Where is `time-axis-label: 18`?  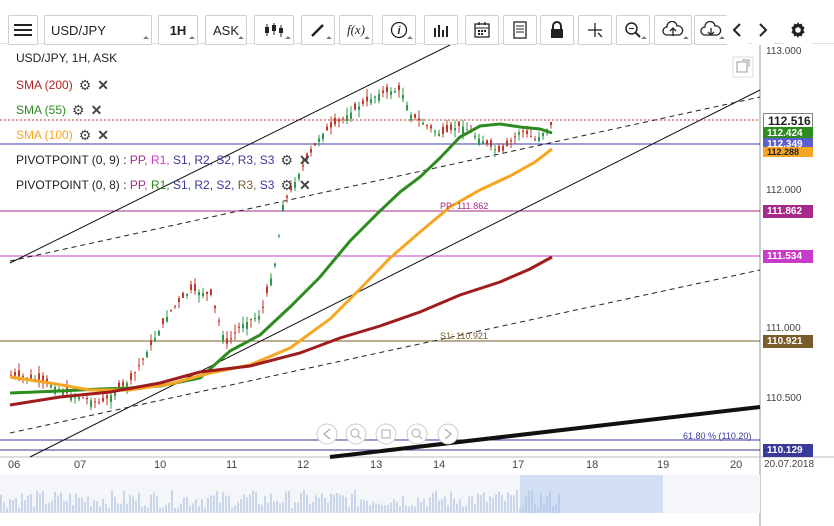
time-axis-label: 18 is located at coordinates (592, 465).